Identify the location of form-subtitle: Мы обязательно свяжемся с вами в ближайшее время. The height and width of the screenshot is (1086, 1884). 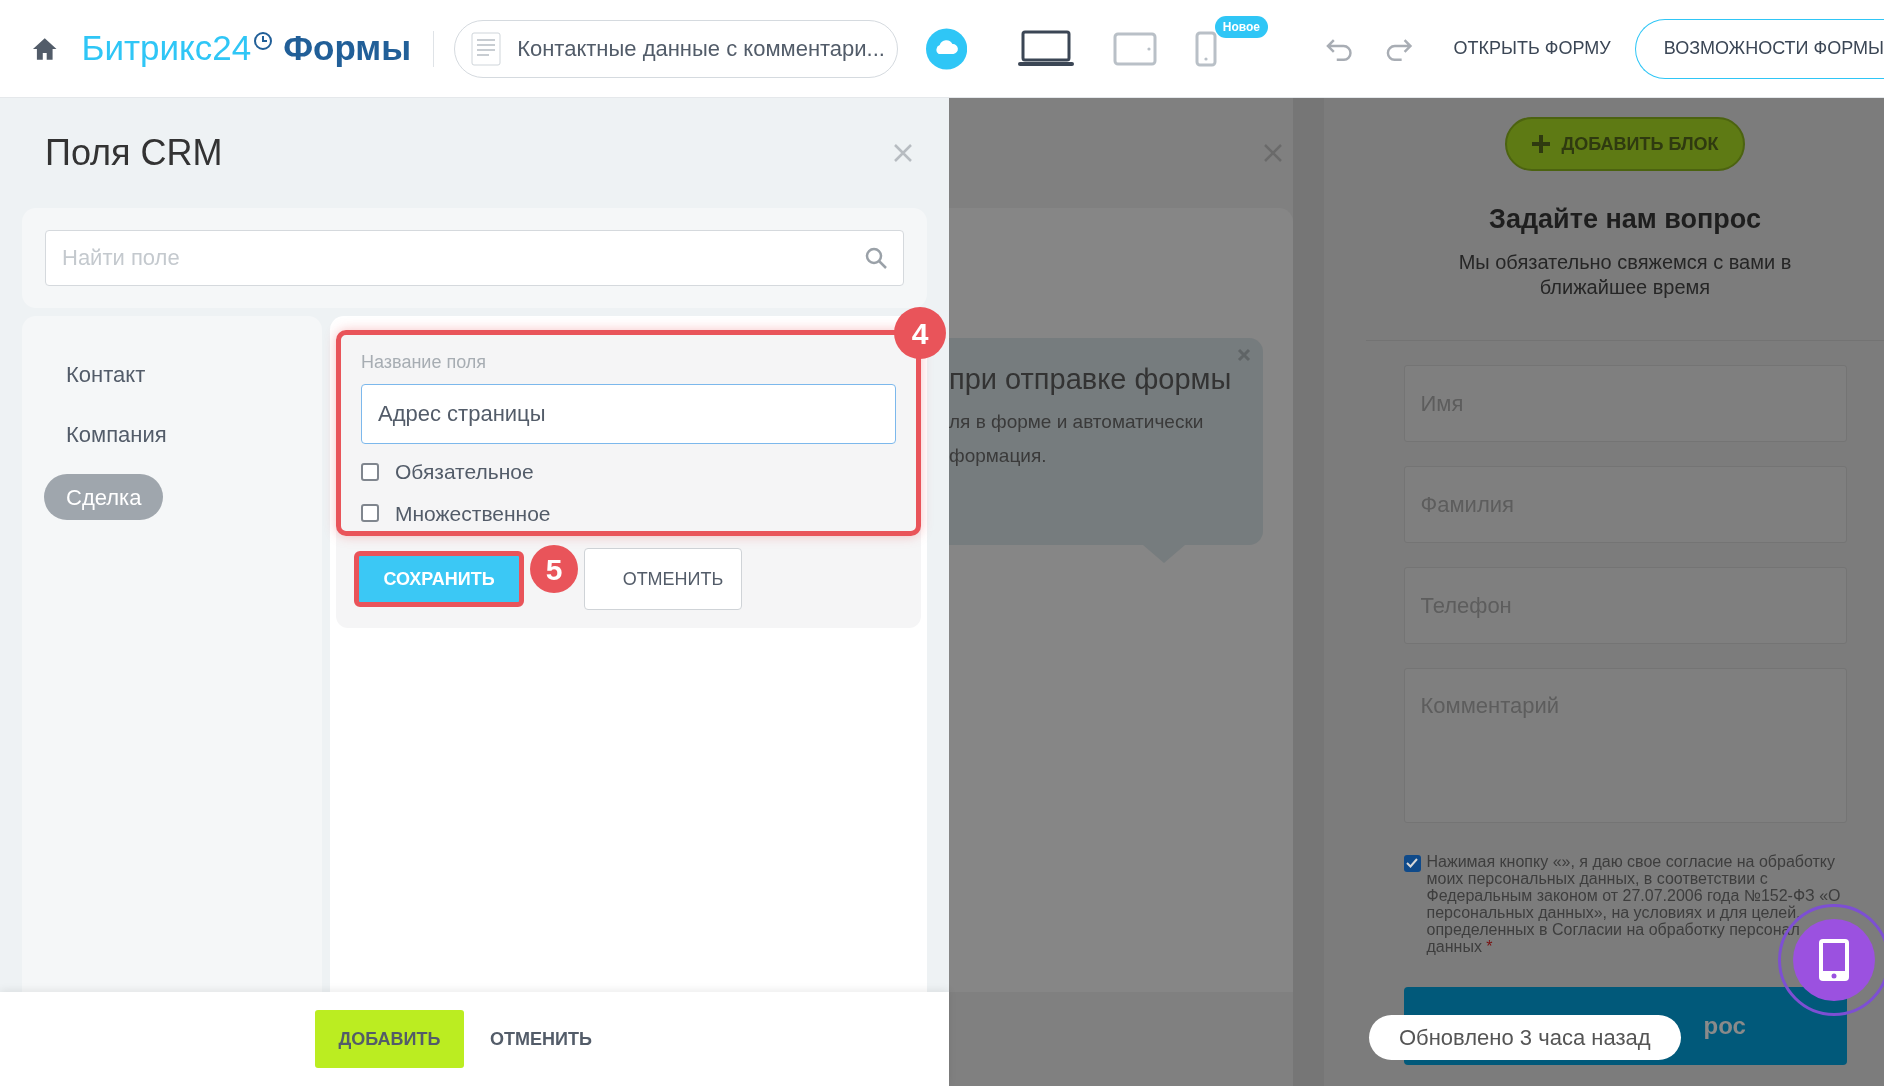
(1625, 274).